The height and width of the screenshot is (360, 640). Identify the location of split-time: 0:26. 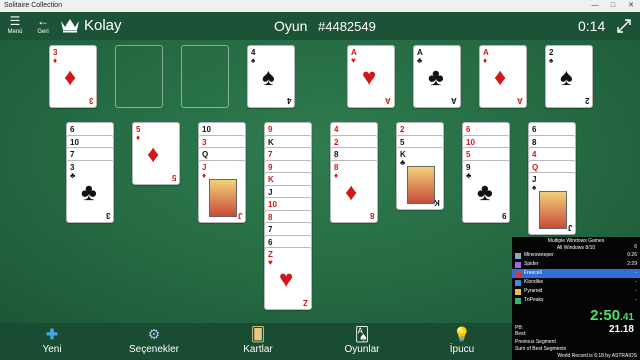
(632, 255).